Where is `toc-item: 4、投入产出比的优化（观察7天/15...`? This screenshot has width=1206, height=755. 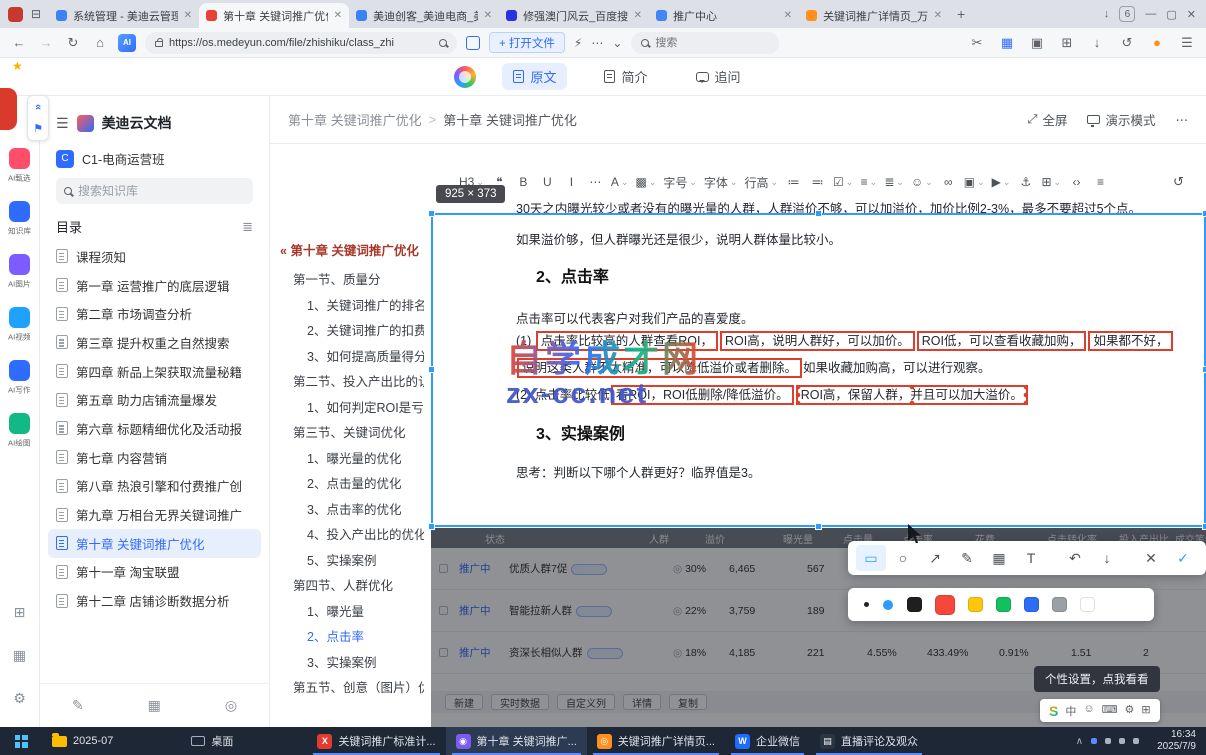 toc-item: 4、投入产出比的优化（观察7天/15... is located at coordinates (352, 536).